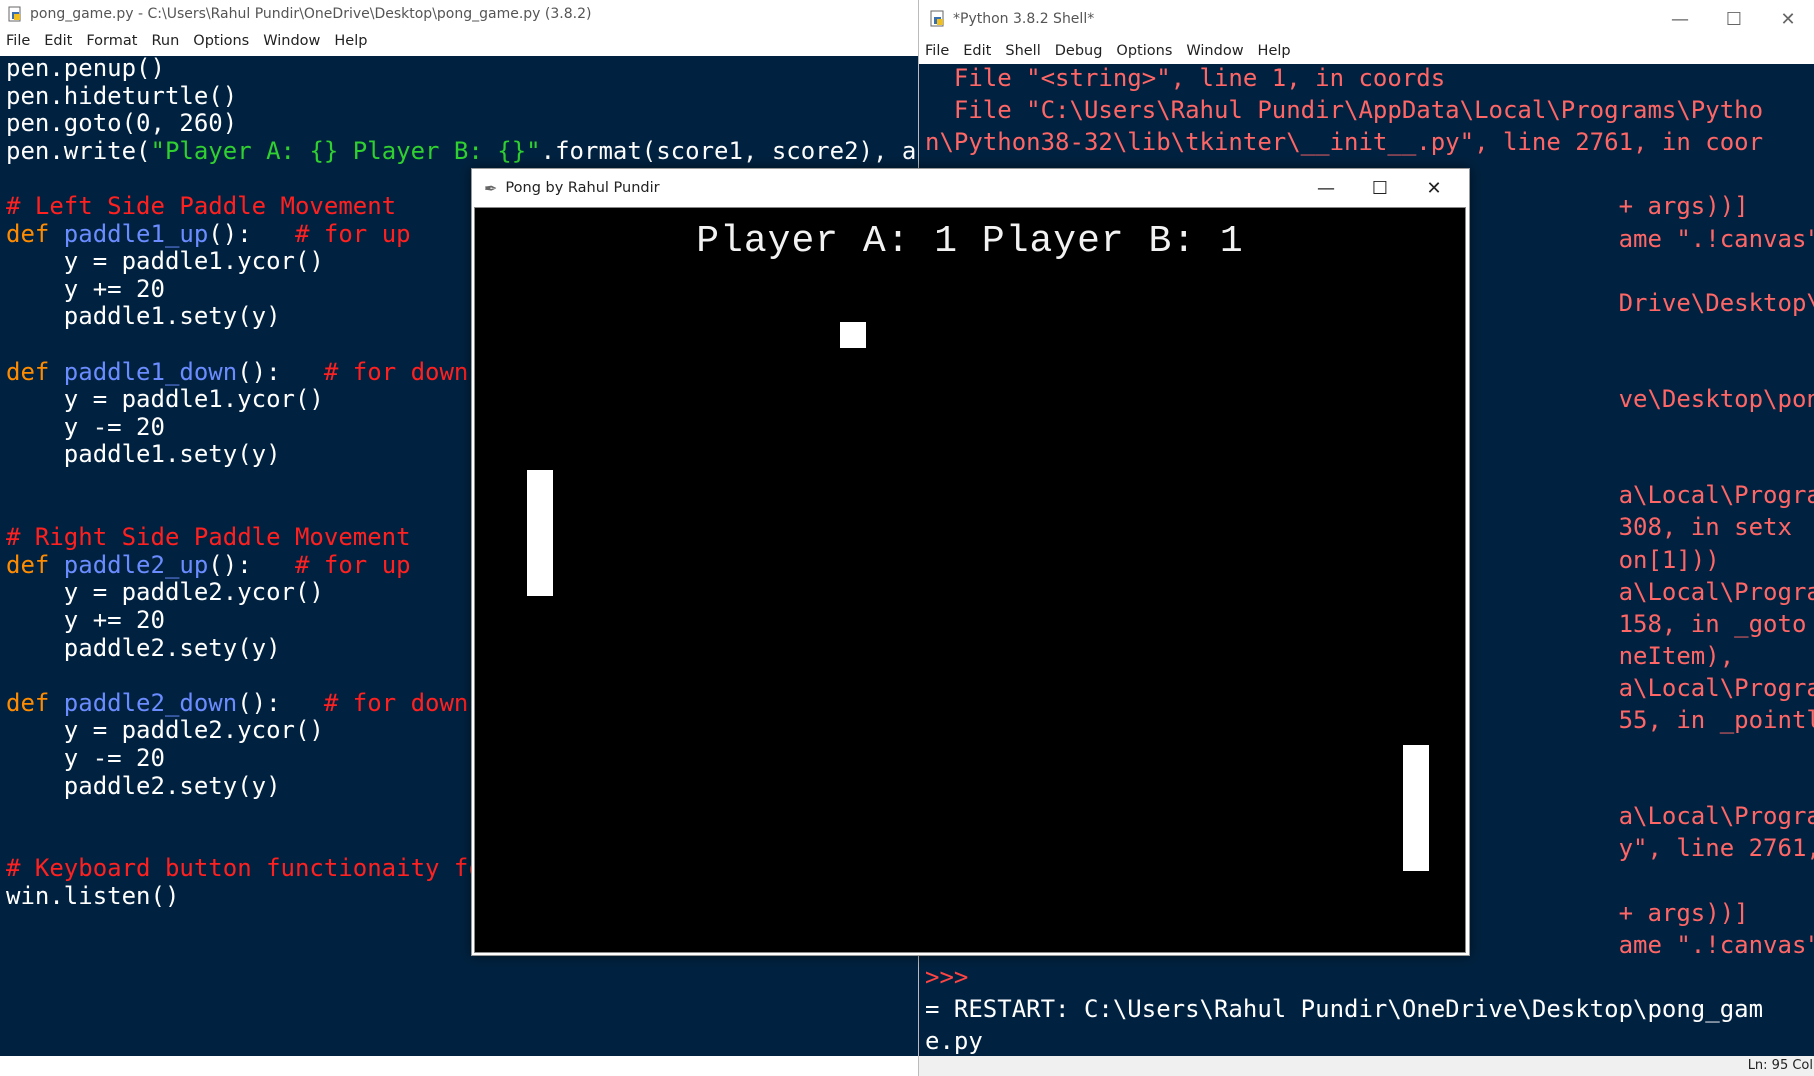 The width and height of the screenshot is (1814, 1076). Describe the element at coordinates (728, 150) in the screenshot. I see `code-token: .format(score1, score2), a` at that location.